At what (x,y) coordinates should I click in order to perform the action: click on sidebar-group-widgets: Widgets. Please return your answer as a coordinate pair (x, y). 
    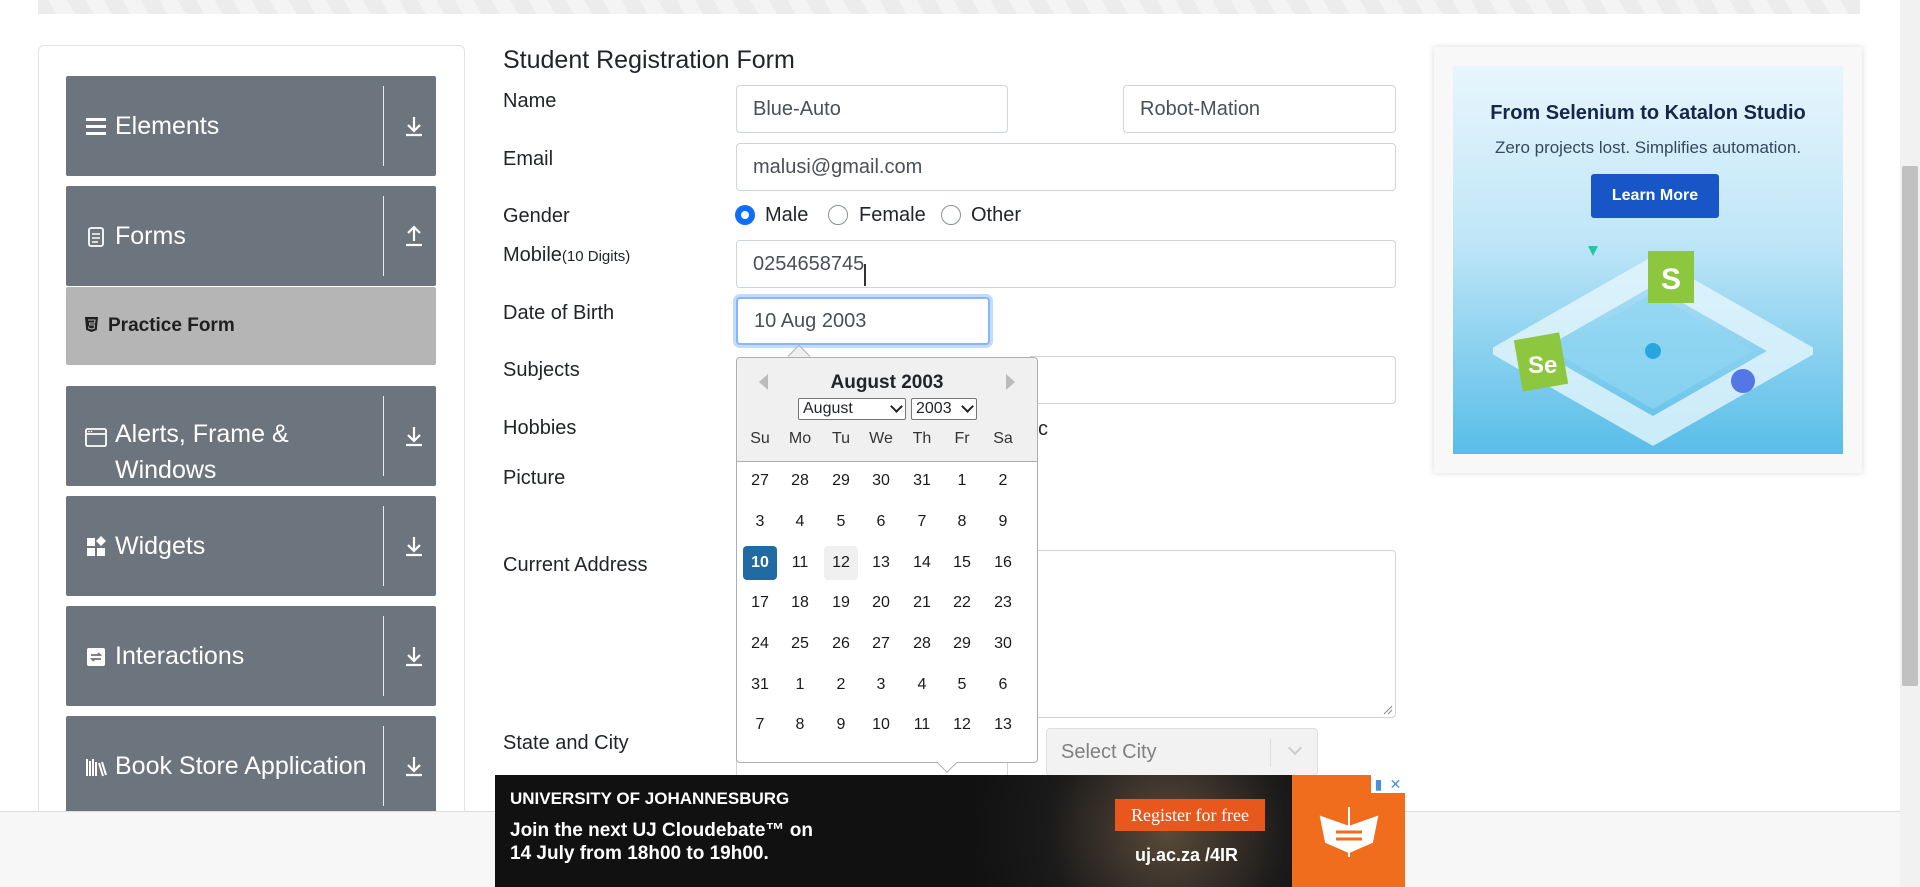
    Looking at the image, I should click on (251, 546).